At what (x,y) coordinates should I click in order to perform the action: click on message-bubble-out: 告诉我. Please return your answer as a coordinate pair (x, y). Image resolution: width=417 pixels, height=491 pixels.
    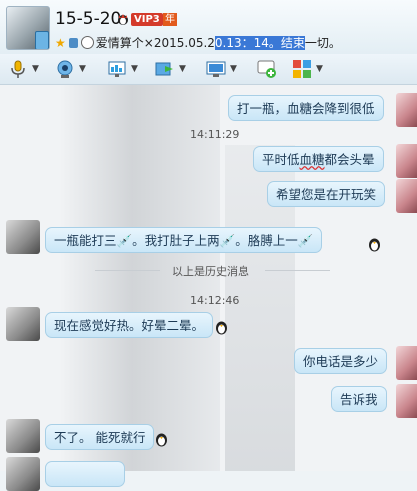
    Looking at the image, I should click on (359, 399).